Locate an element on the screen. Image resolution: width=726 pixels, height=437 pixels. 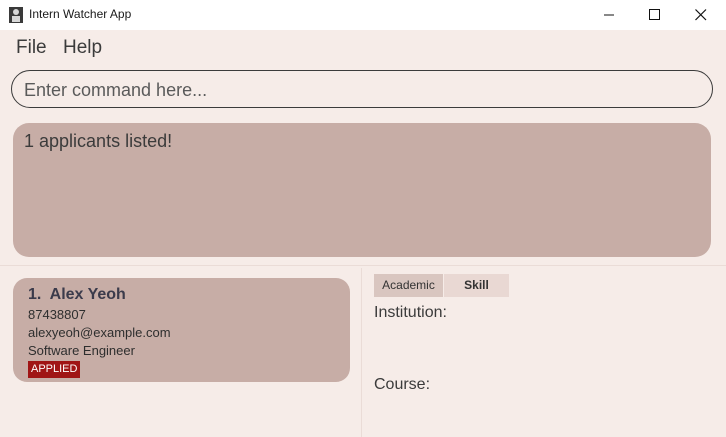
command-box is located at coordinates (362, 89).